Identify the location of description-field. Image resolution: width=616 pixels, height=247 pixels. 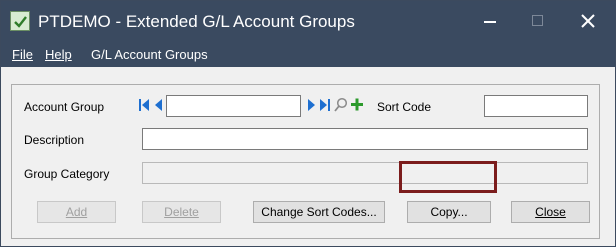
(365, 139).